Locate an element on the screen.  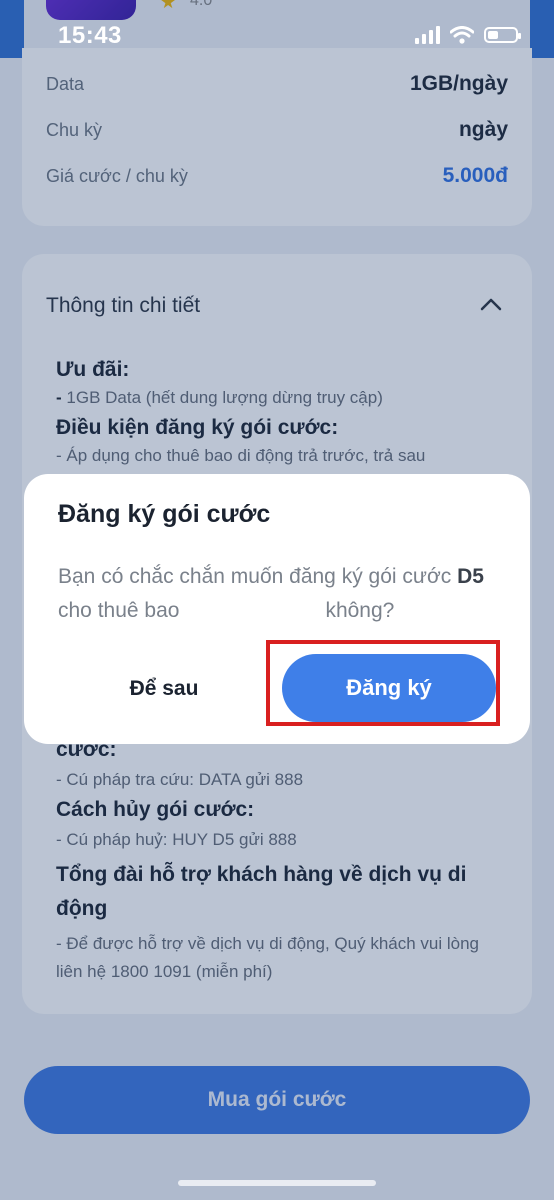
wifi-icon is located at coordinates (462, 35).